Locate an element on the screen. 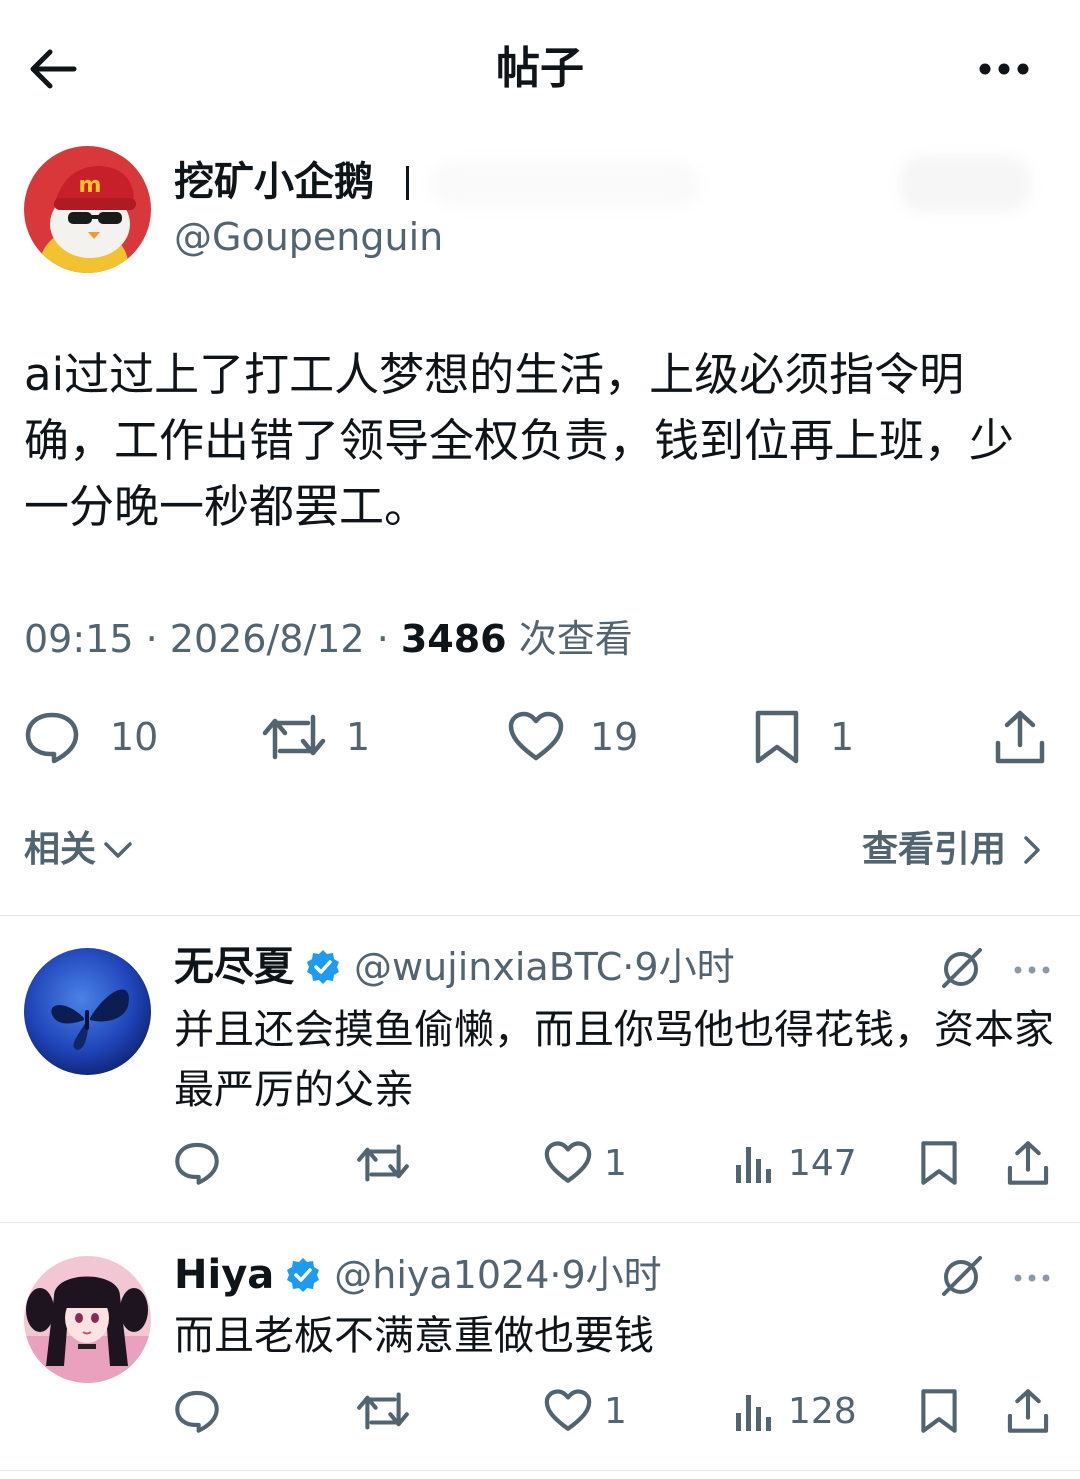 The height and width of the screenshot is (1479, 1080). page-title: 帖子 is located at coordinates (540, 68).